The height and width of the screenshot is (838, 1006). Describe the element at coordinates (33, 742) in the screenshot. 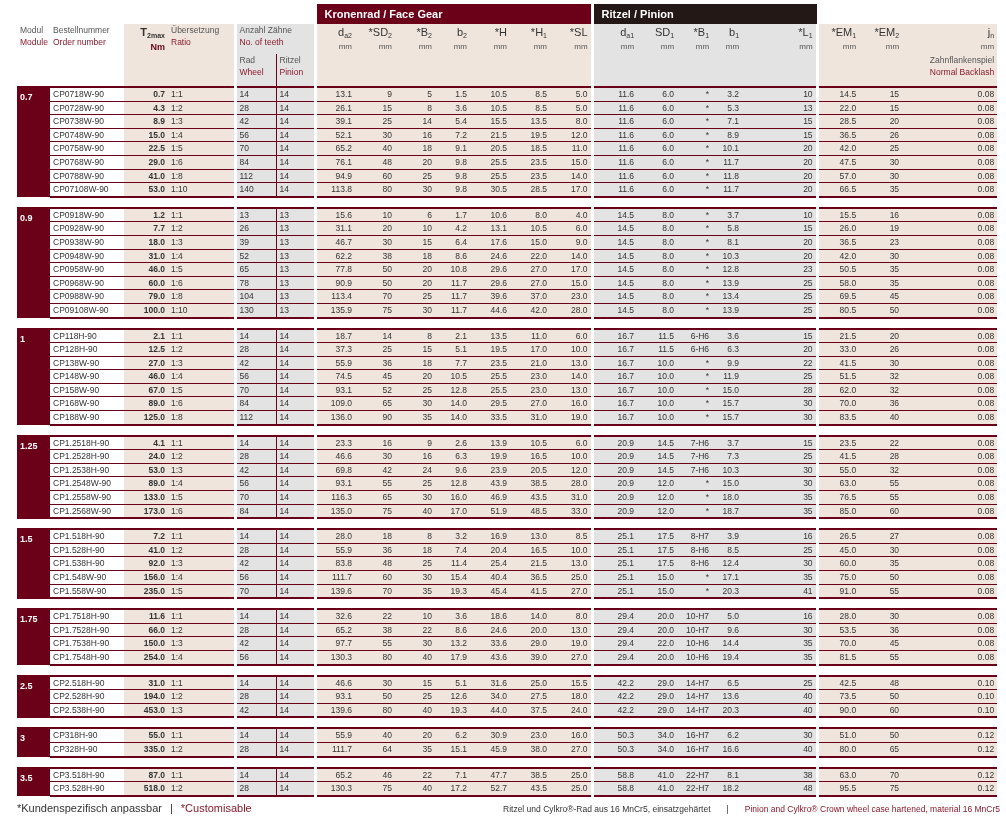

I see `module-label: 3` at that location.